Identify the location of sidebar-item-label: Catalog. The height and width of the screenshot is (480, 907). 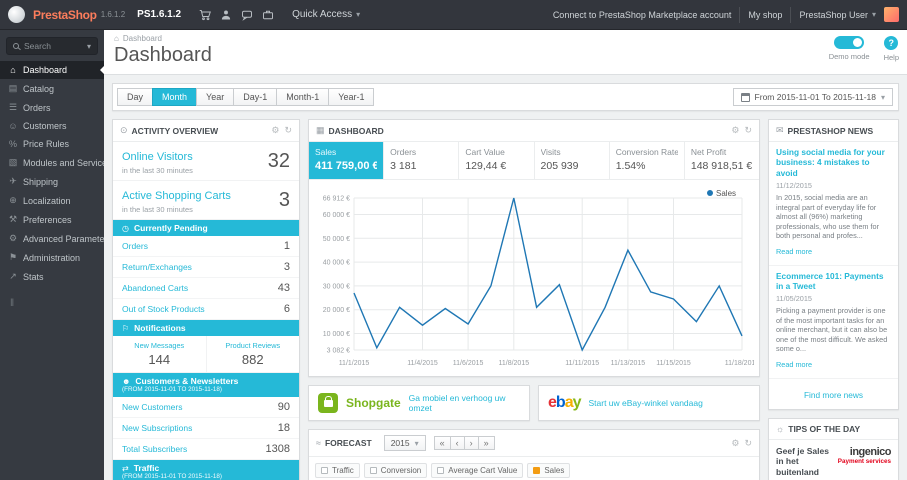
(39, 88).